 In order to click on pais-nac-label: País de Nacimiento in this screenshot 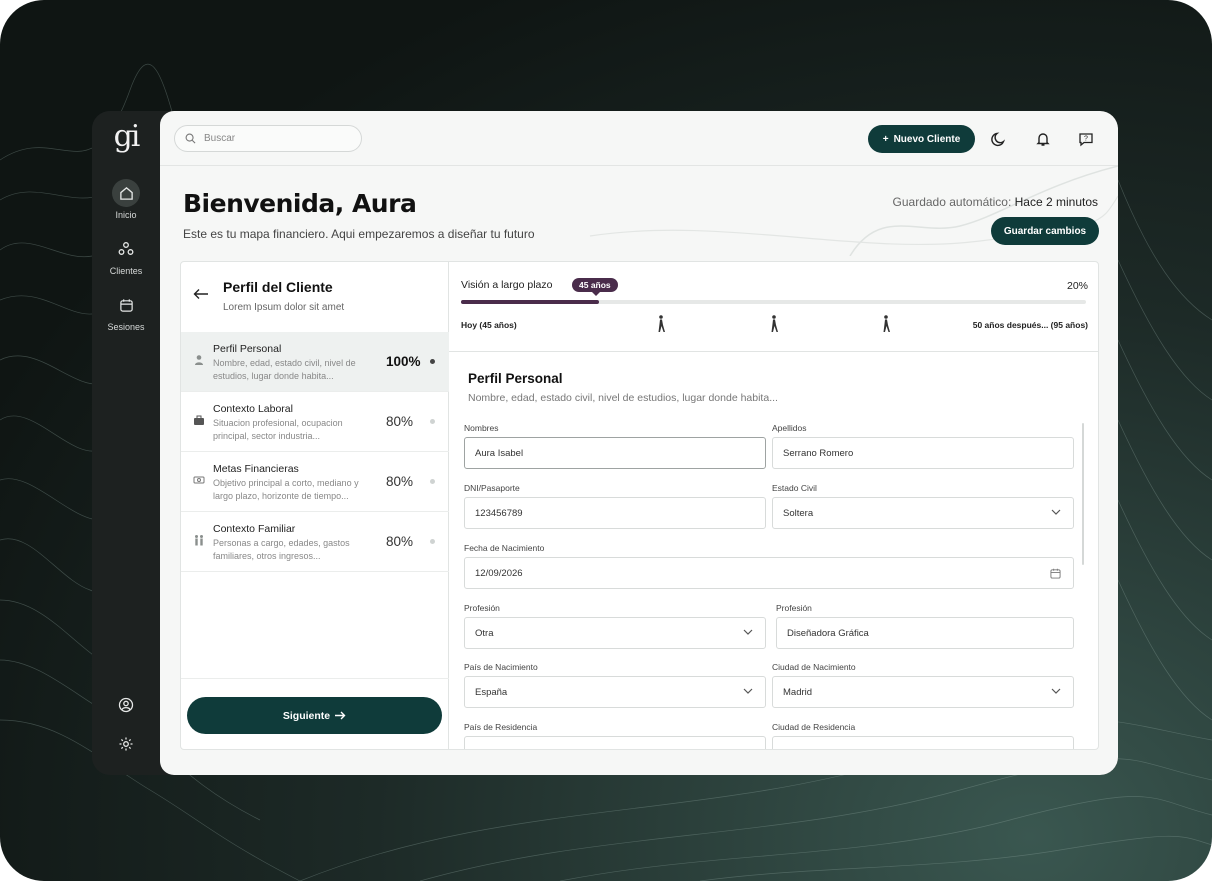, I will do `click(501, 667)`.